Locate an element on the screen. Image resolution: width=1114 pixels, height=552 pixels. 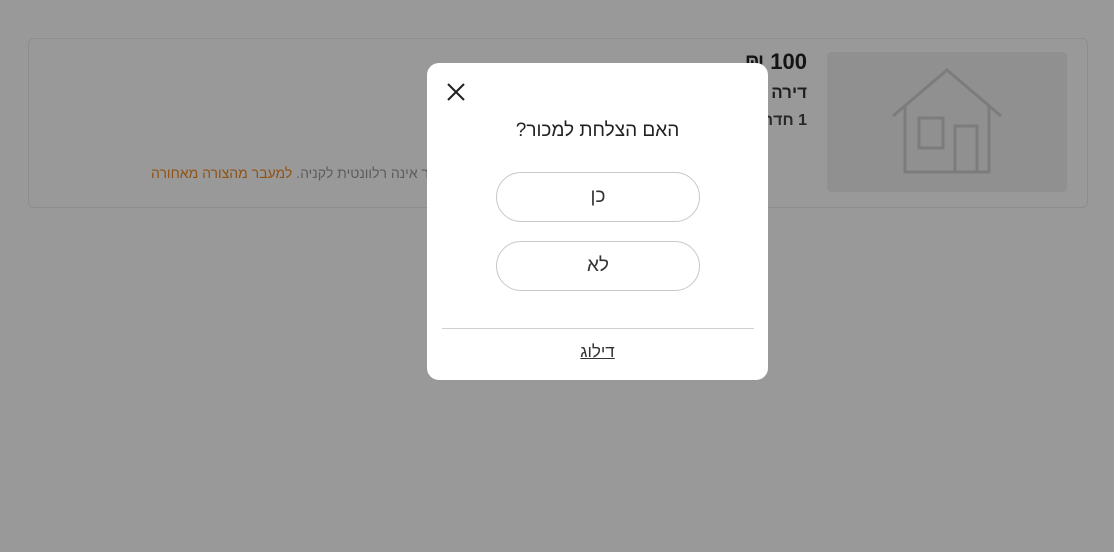
close-button is located at coordinates (456, 92).